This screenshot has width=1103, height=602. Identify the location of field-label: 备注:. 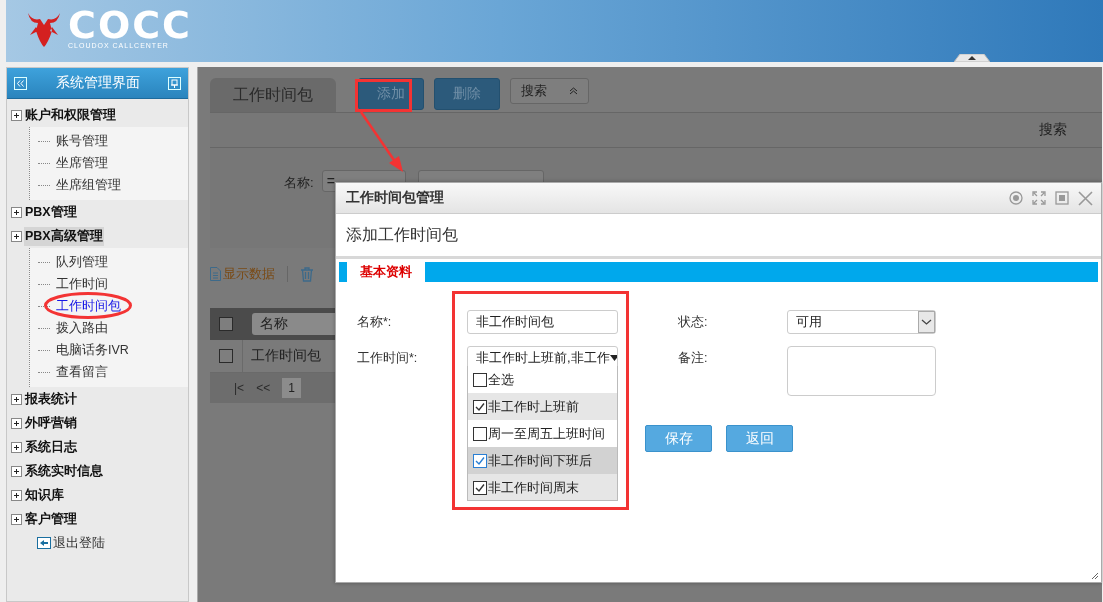
(693, 358).